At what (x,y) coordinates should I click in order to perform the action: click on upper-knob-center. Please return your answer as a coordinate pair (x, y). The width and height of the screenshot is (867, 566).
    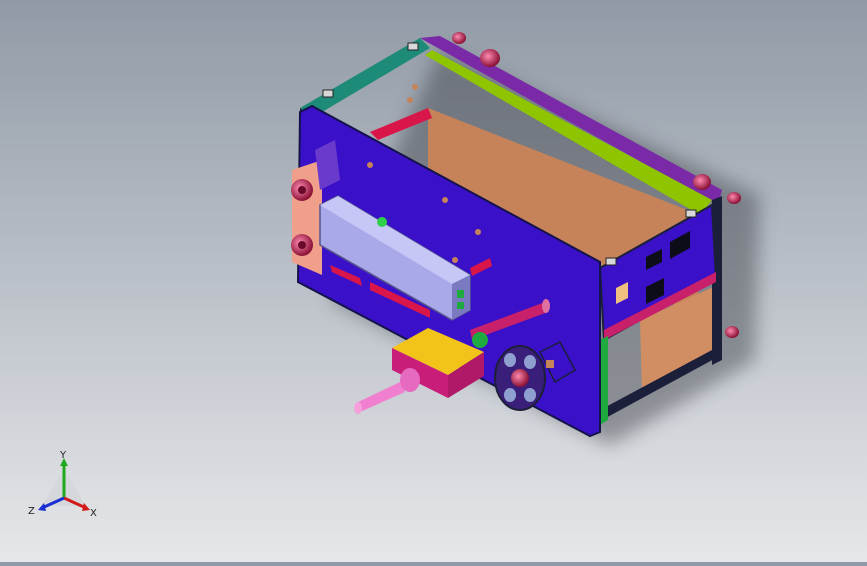
    Looking at the image, I should click on (302, 190).